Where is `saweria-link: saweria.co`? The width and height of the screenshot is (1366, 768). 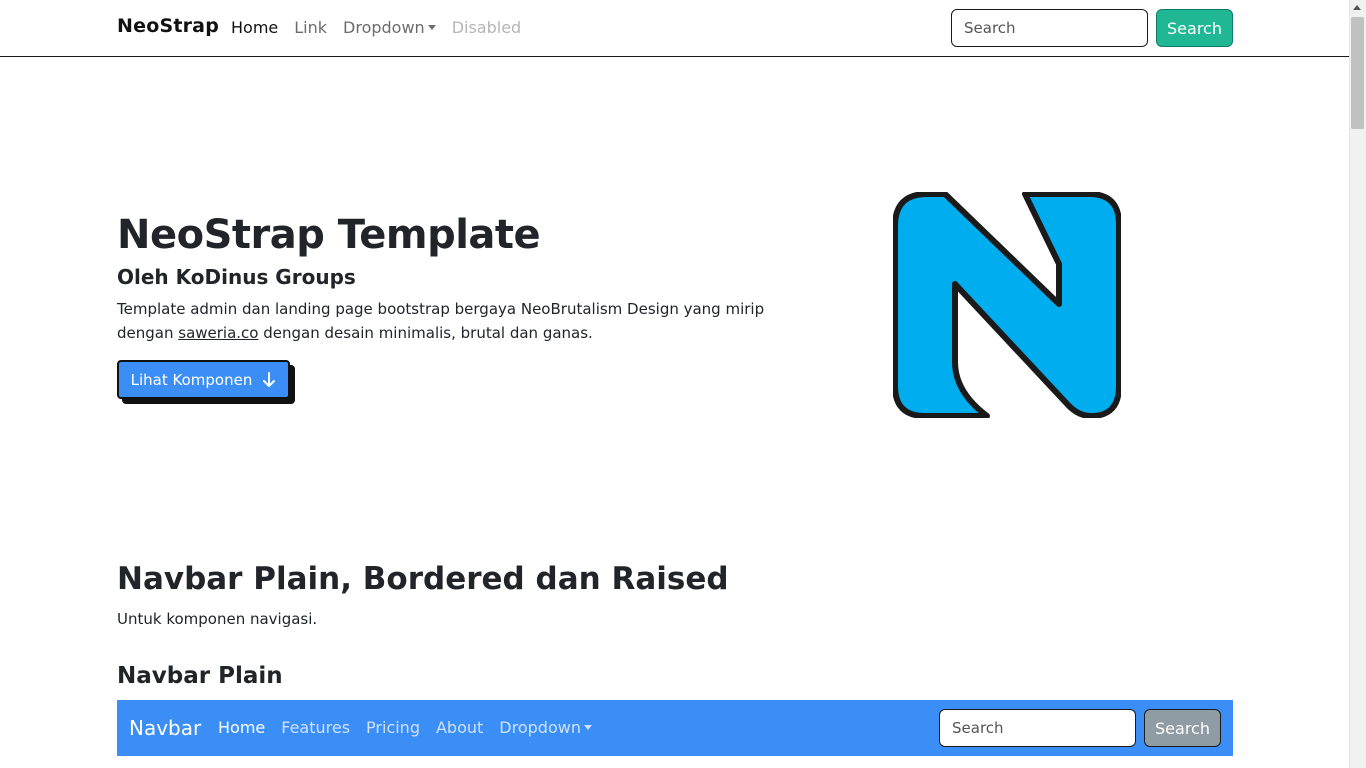
saweria-link: saweria.co is located at coordinates (218, 333).